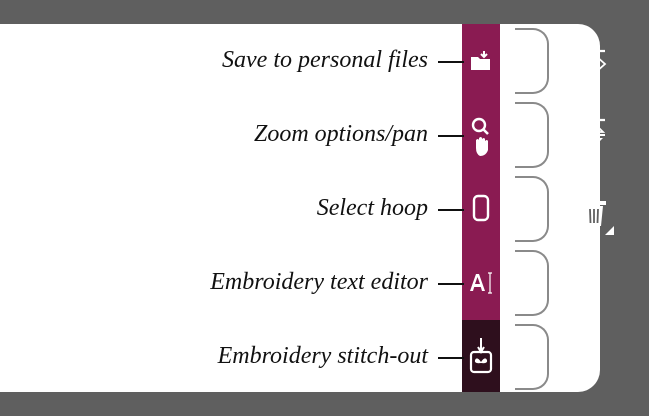 This screenshot has height=416, width=649. What do you see at coordinates (451, 358) in the screenshot?
I see `pointer-stitchout` at bounding box center [451, 358].